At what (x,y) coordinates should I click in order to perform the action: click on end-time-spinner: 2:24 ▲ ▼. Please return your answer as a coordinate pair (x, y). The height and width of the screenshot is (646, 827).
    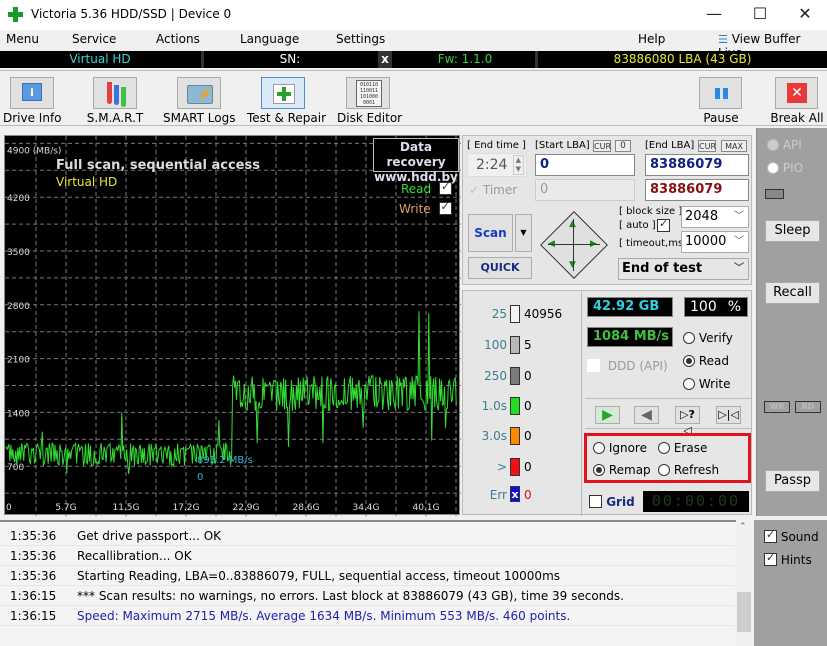
    Looking at the image, I should click on (497, 165).